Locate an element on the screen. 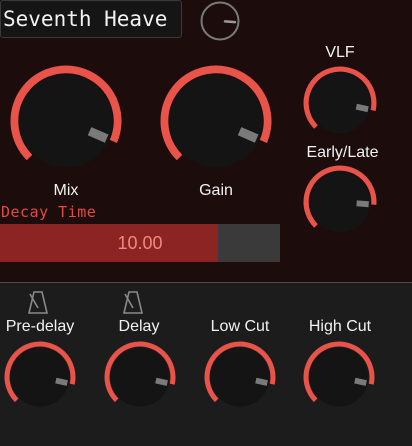 Image resolution: width=412 pixels, height=446 pixels. early-late-knob is located at coordinates (340, 202).